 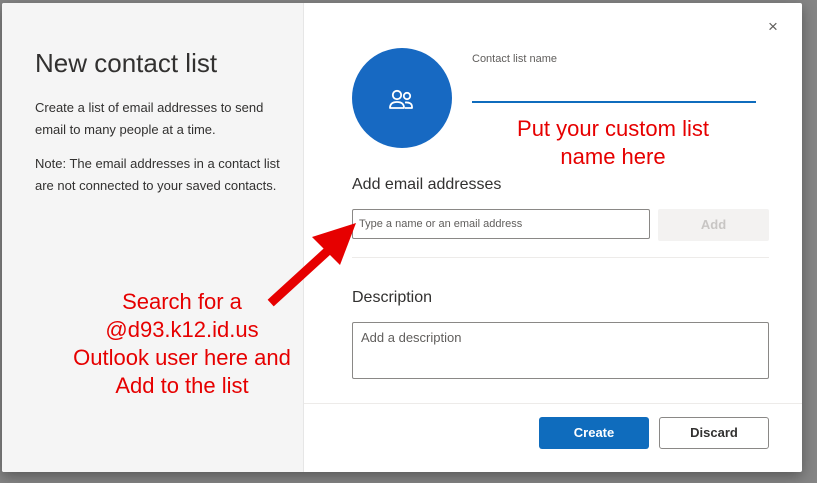 I want to click on footer-divider, so click(x=553, y=403).